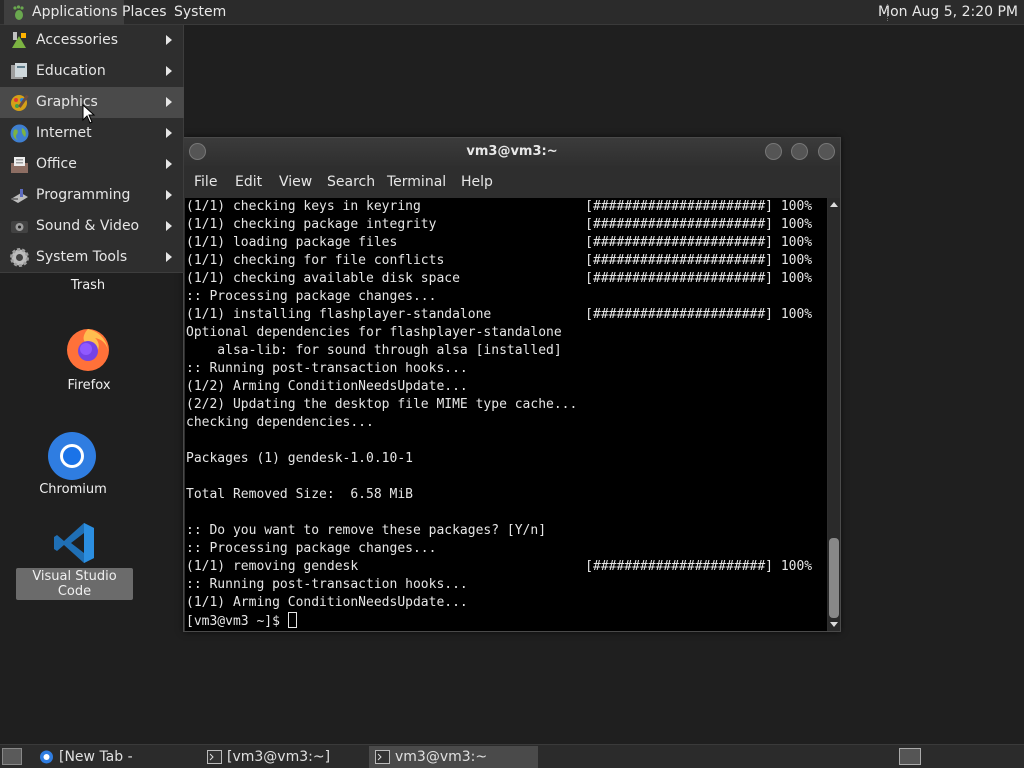 This screenshot has height=768, width=1024. I want to click on menu-terminal: Terminal, so click(416, 182).